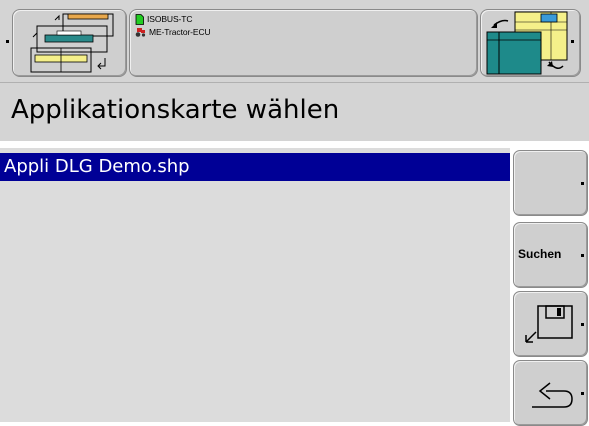 The height and width of the screenshot is (426, 589). I want to click on save-icon, so click(549, 324).